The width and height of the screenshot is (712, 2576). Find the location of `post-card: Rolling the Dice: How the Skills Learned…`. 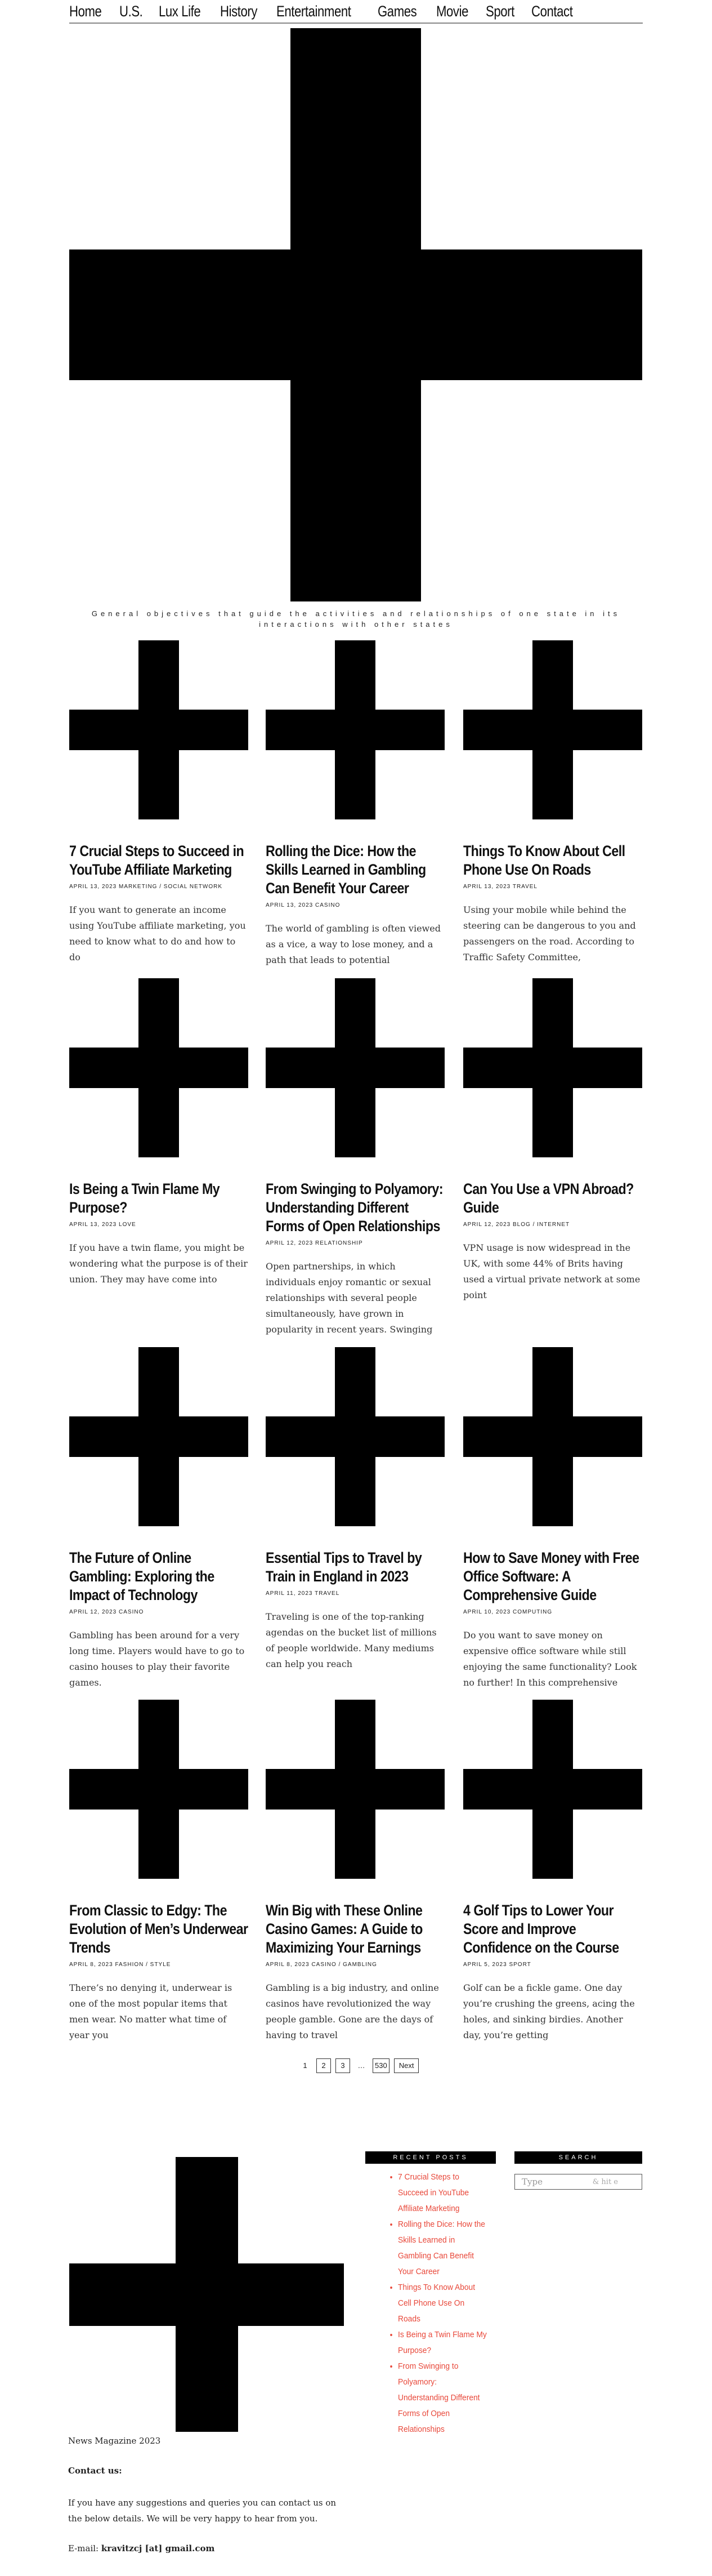

post-card: Rolling the Dice: How the Skills Learned… is located at coordinates (355, 804).